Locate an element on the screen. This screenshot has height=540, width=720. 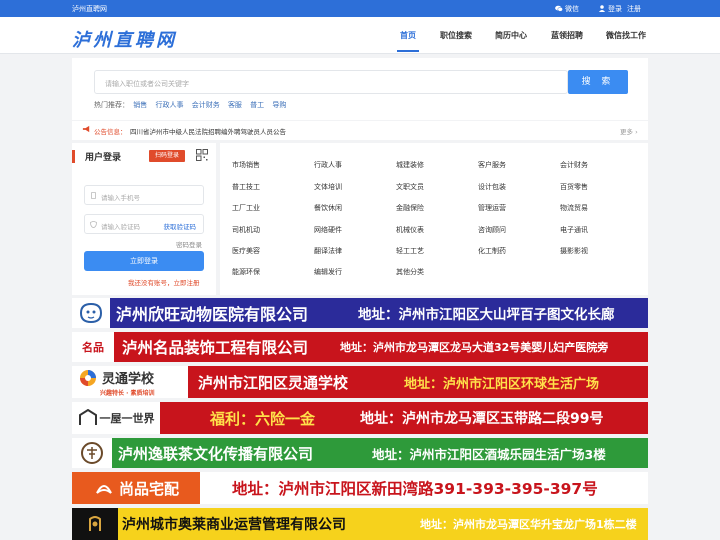
nav-job-search: 职位搜索 is located at coordinates (456, 35).